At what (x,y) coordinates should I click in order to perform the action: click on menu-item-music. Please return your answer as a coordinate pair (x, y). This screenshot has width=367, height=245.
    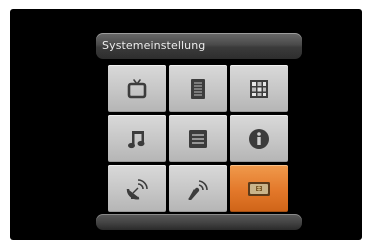
    Looking at the image, I should click on (137, 138).